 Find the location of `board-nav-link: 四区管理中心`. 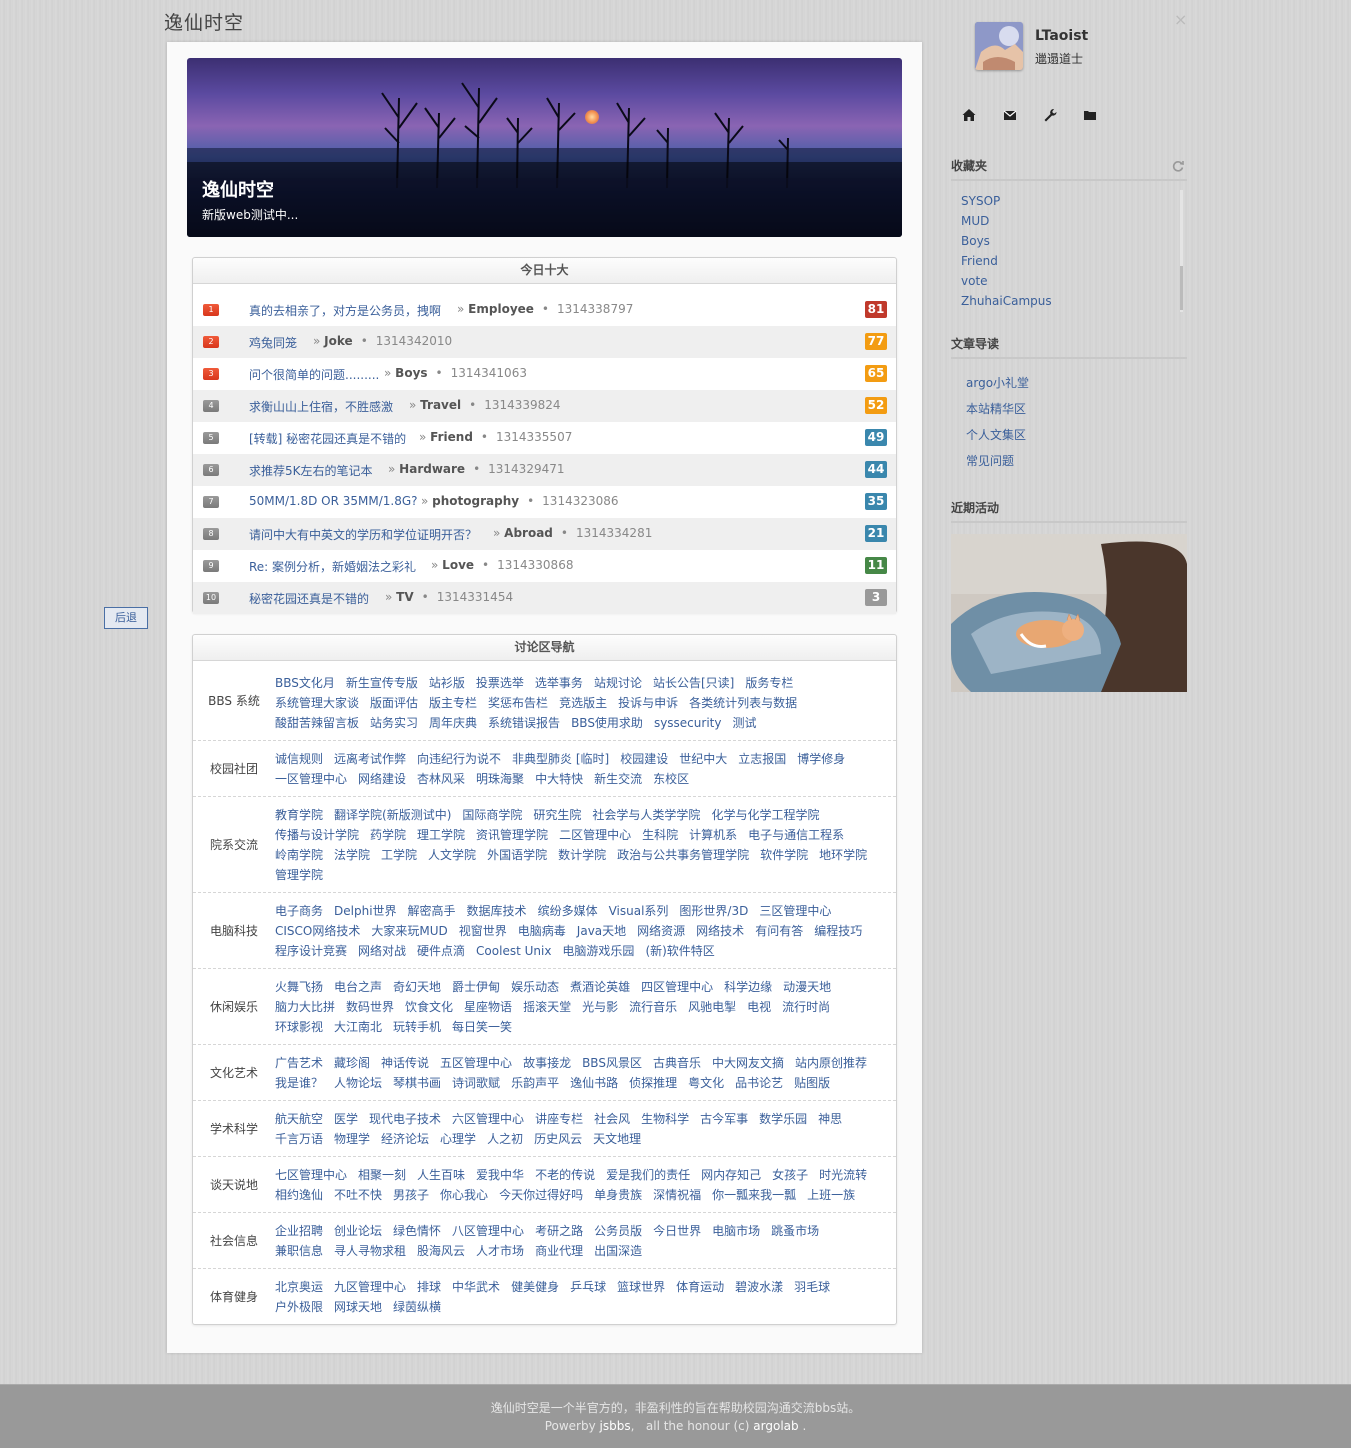

board-nav-link: 四区管理中心 is located at coordinates (677, 987).